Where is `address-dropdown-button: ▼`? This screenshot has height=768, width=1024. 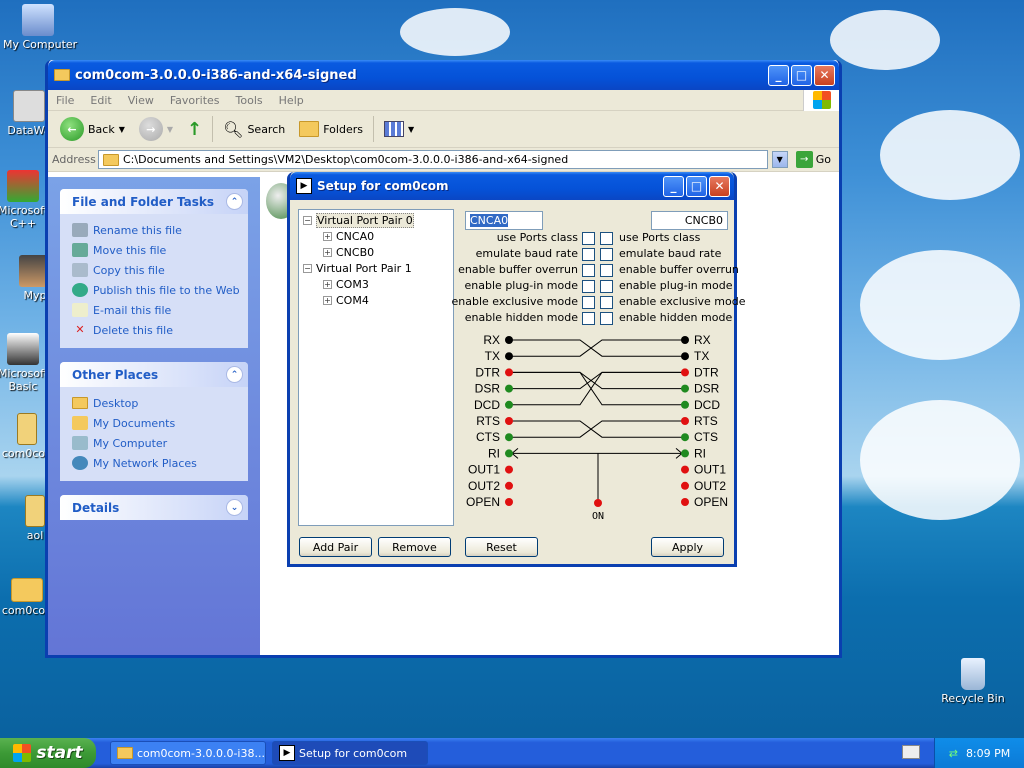 address-dropdown-button: ▼ is located at coordinates (779, 159).